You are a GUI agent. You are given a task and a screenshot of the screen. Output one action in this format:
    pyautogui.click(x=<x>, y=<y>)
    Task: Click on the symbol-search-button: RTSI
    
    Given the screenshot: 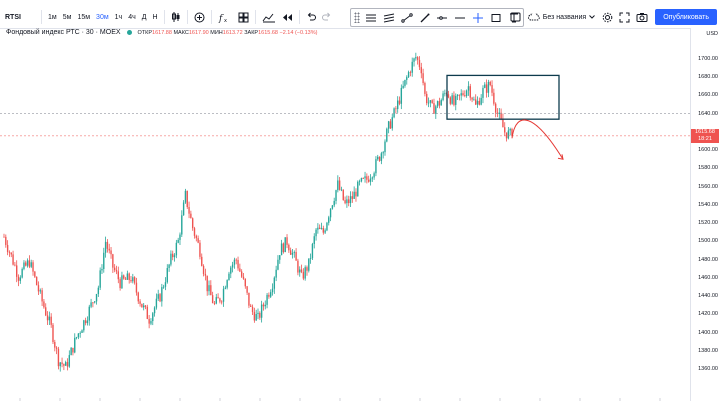 What is the action you would take?
    pyautogui.click(x=19, y=17)
    